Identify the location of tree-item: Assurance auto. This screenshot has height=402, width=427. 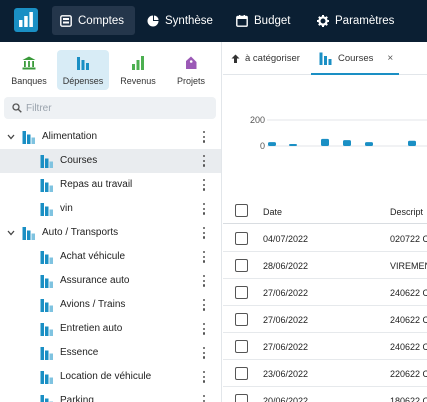
(110, 281).